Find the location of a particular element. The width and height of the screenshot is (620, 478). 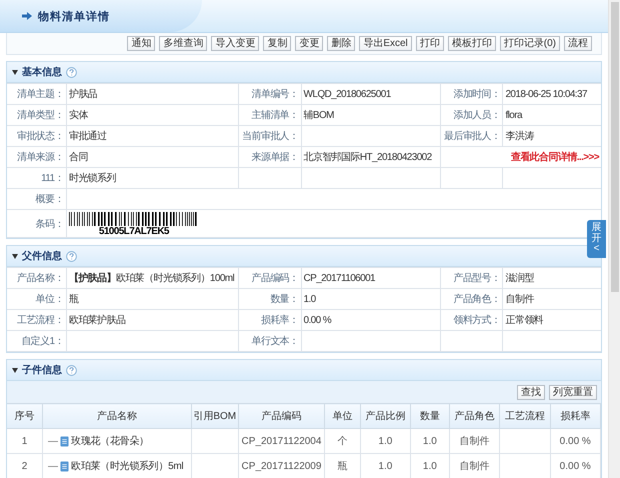

column-header: 单位 is located at coordinates (342, 416).